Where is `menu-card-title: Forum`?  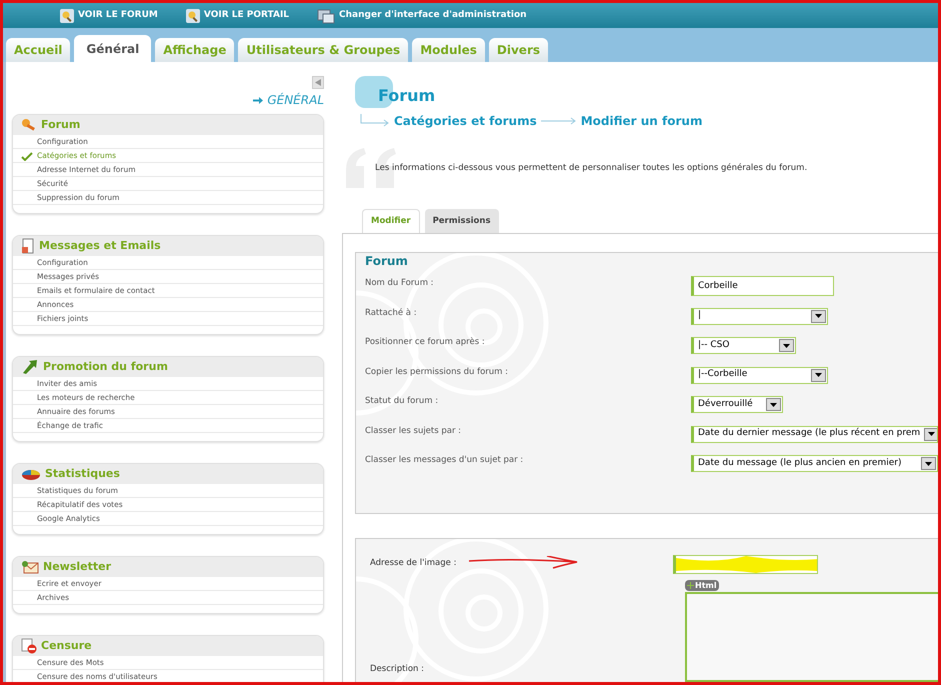 menu-card-title: Forum is located at coordinates (60, 124).